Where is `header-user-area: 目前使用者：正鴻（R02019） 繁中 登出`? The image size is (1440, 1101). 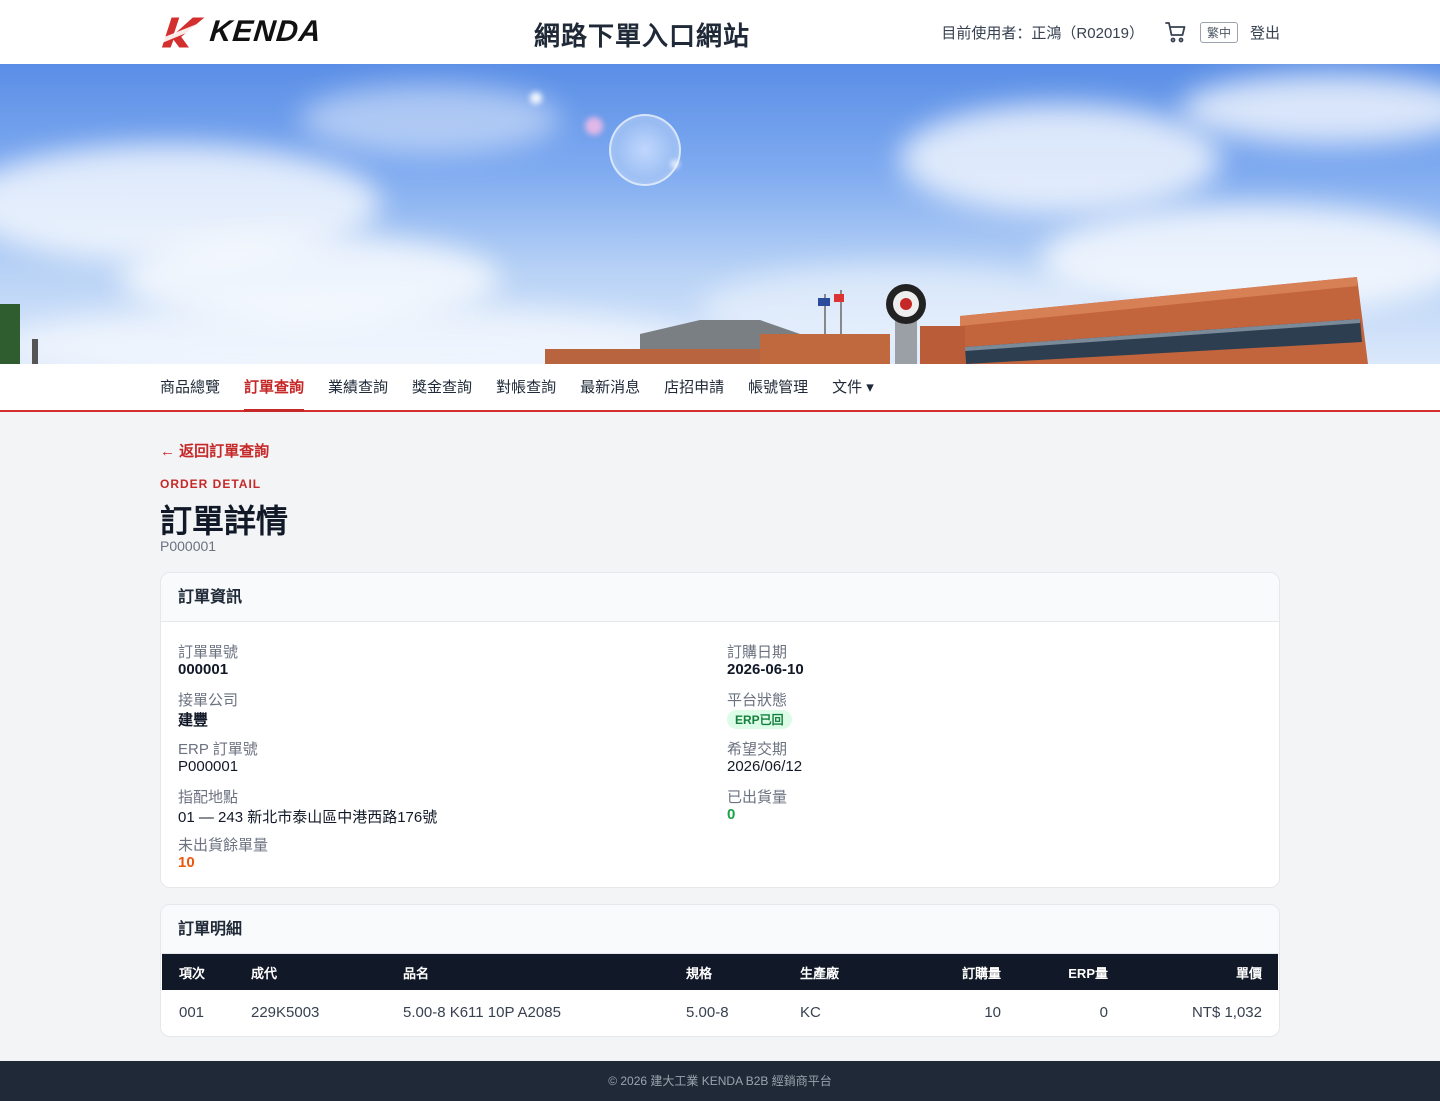 header-user-area: 目前使用者：正鴻（R02019） 繁中 登出 is located at coordinates (1110, 32).